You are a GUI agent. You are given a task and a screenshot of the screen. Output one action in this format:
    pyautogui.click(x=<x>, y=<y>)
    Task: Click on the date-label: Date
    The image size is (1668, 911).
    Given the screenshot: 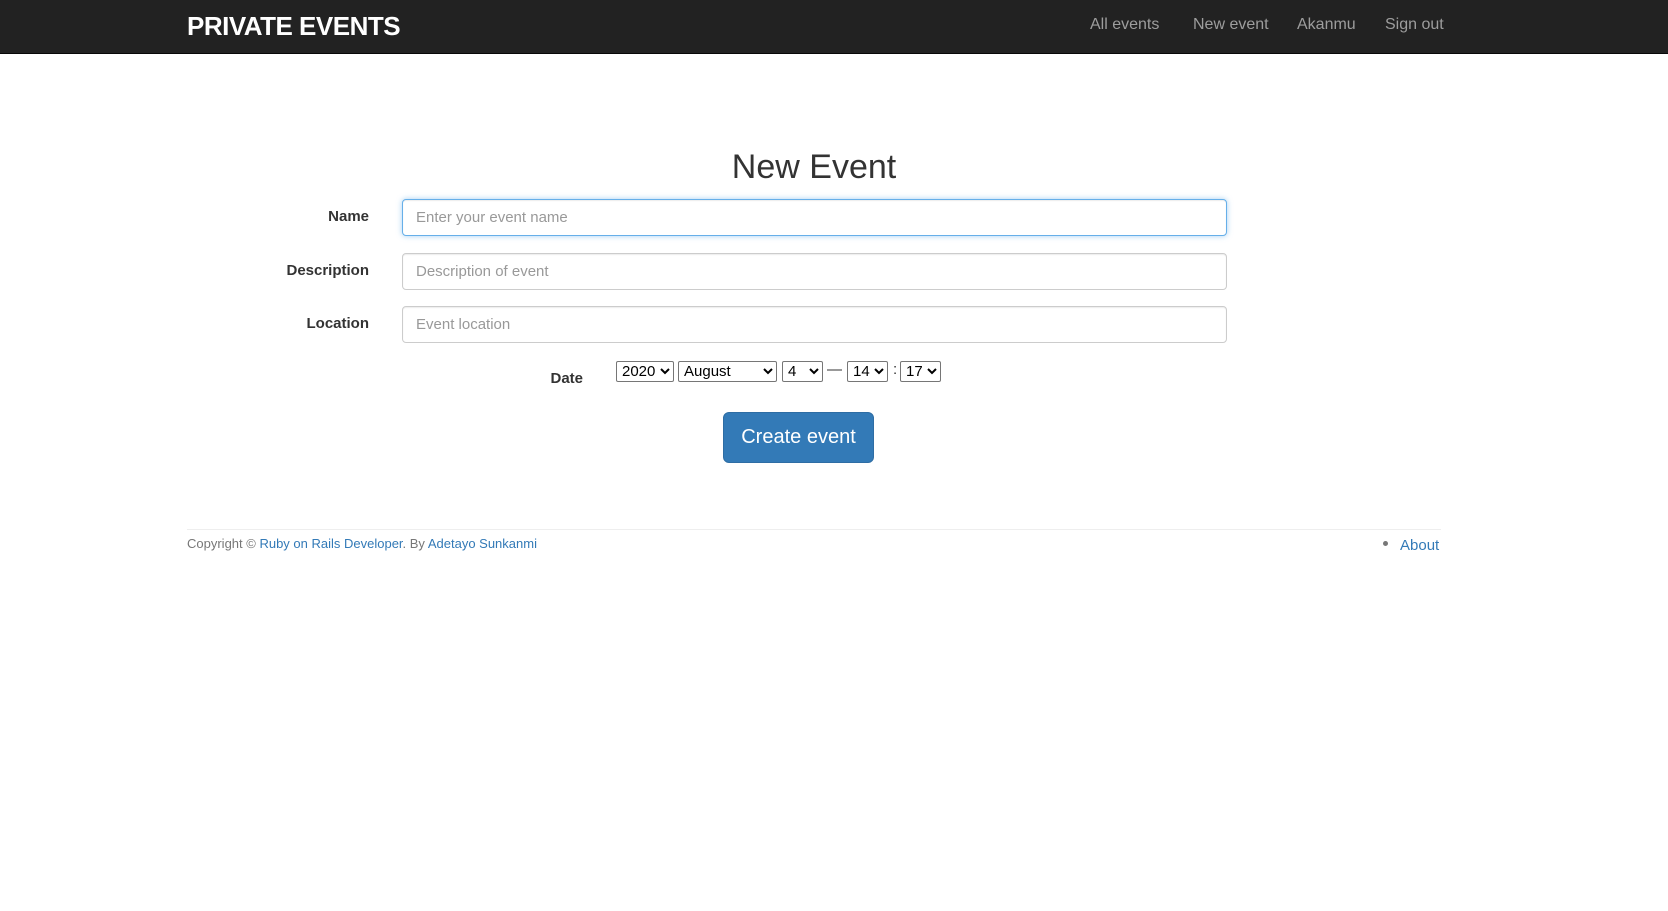 What is the action you would take?
    pyautogui.click(x=566, y=378)
    